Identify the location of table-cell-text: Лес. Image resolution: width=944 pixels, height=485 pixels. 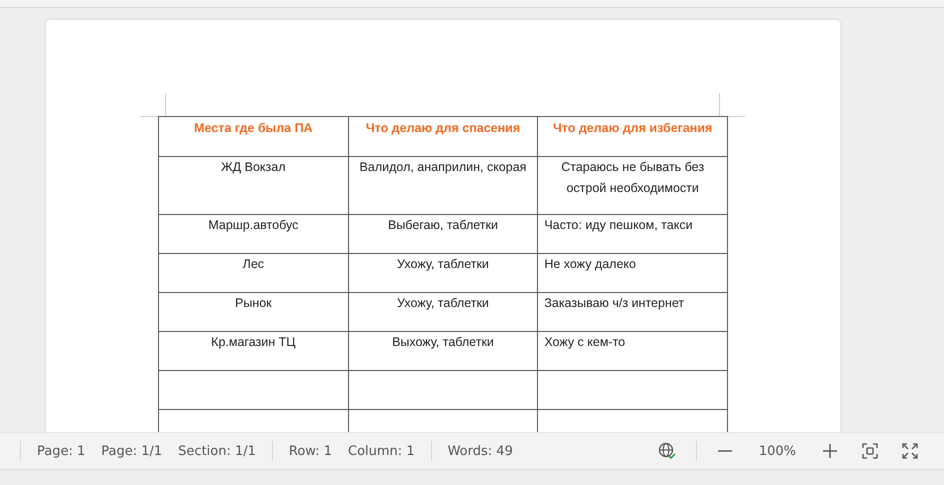
(254, 264).